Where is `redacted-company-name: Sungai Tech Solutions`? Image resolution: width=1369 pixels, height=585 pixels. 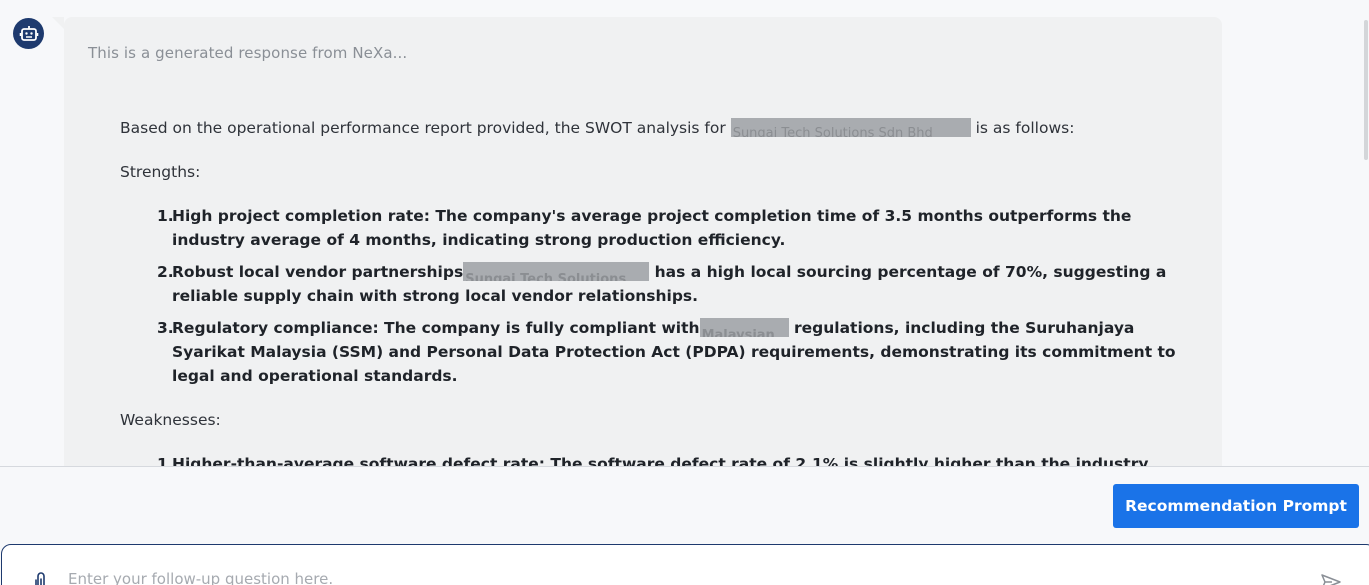 redacted-company-name: Sungai Tech Solutions is located at coordinates (556, 271).